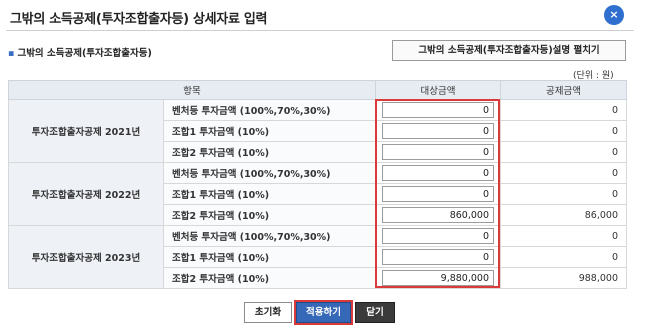 The image size is (655, 326). I want to click on deduction-amount: 86,000, so click(564, 215).